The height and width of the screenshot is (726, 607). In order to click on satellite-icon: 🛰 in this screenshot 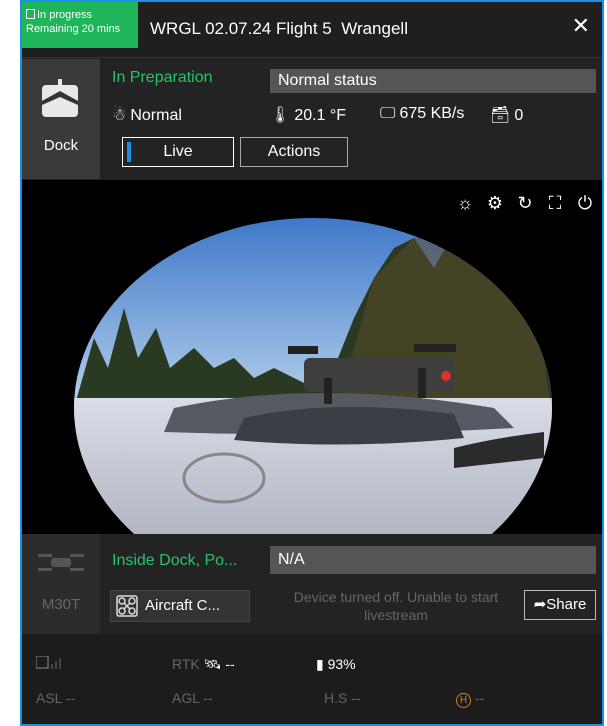, I will do `click(212, 664)`.